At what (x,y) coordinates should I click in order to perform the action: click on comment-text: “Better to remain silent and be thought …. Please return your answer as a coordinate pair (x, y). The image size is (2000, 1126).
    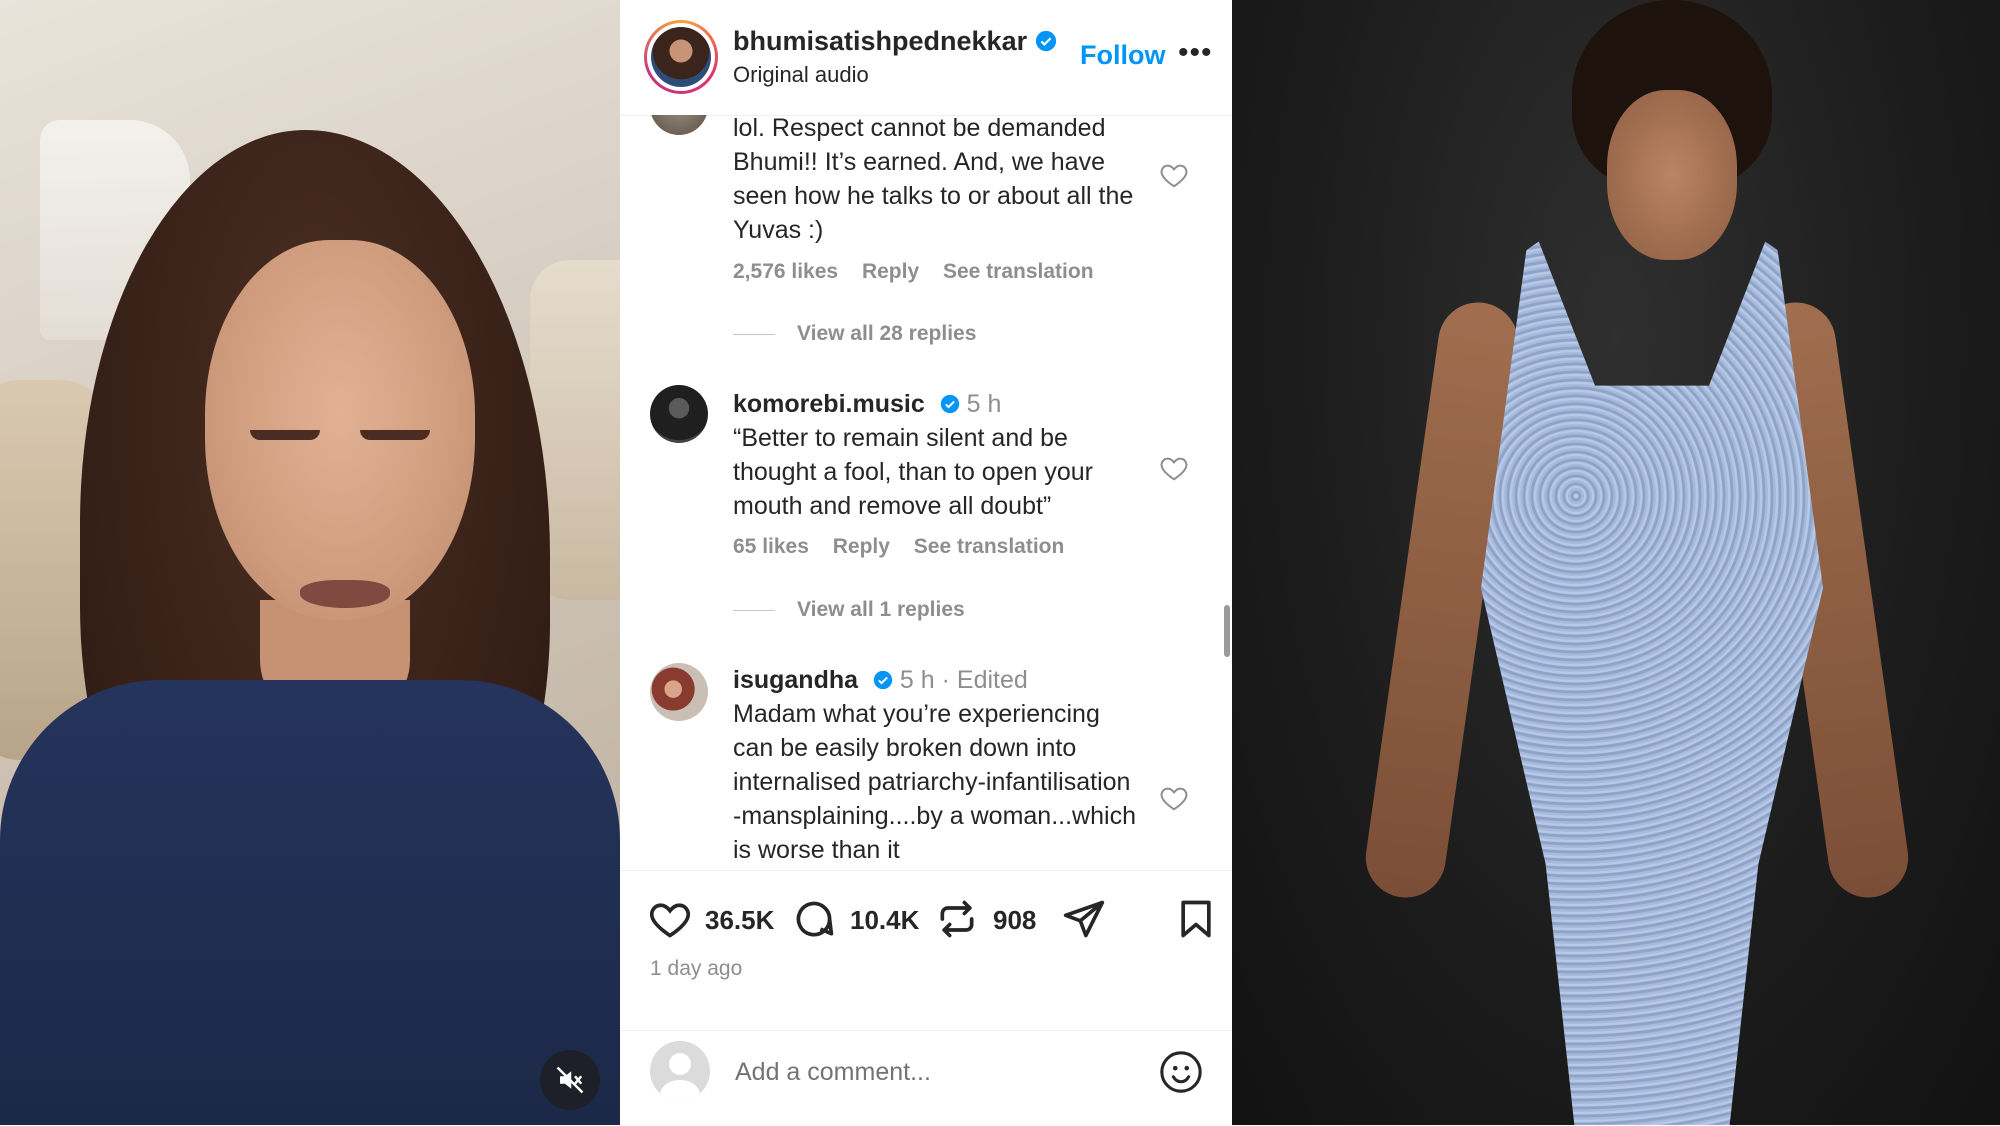
    Looking at the image, I should click on (913, 472).